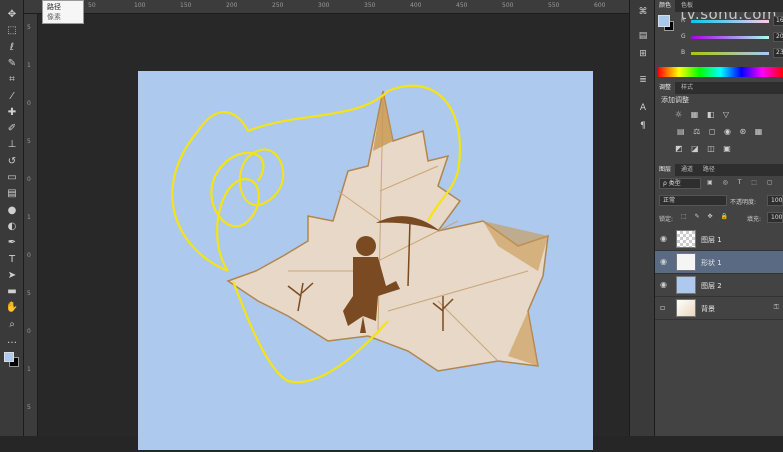 The height and width of the screenshot is (452, 783). What do you see at coordinates (665, 6) in the screenshot?
I see `tab-color: 颜色` at bounding box center [665, 6].